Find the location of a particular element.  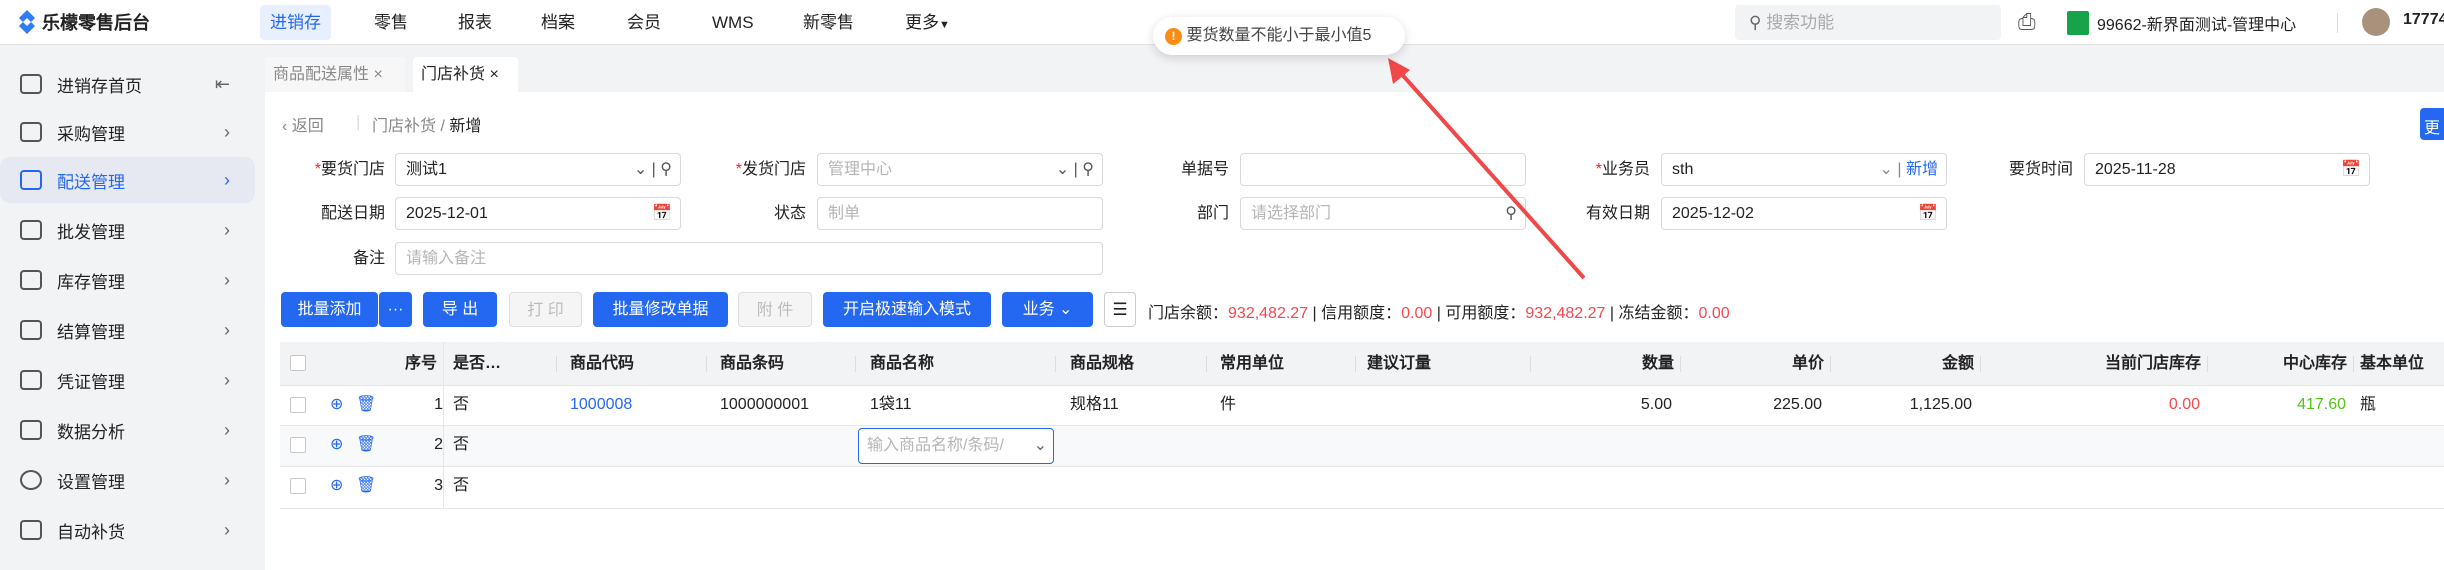

arrow-line is located at coordinates (1491, 174).